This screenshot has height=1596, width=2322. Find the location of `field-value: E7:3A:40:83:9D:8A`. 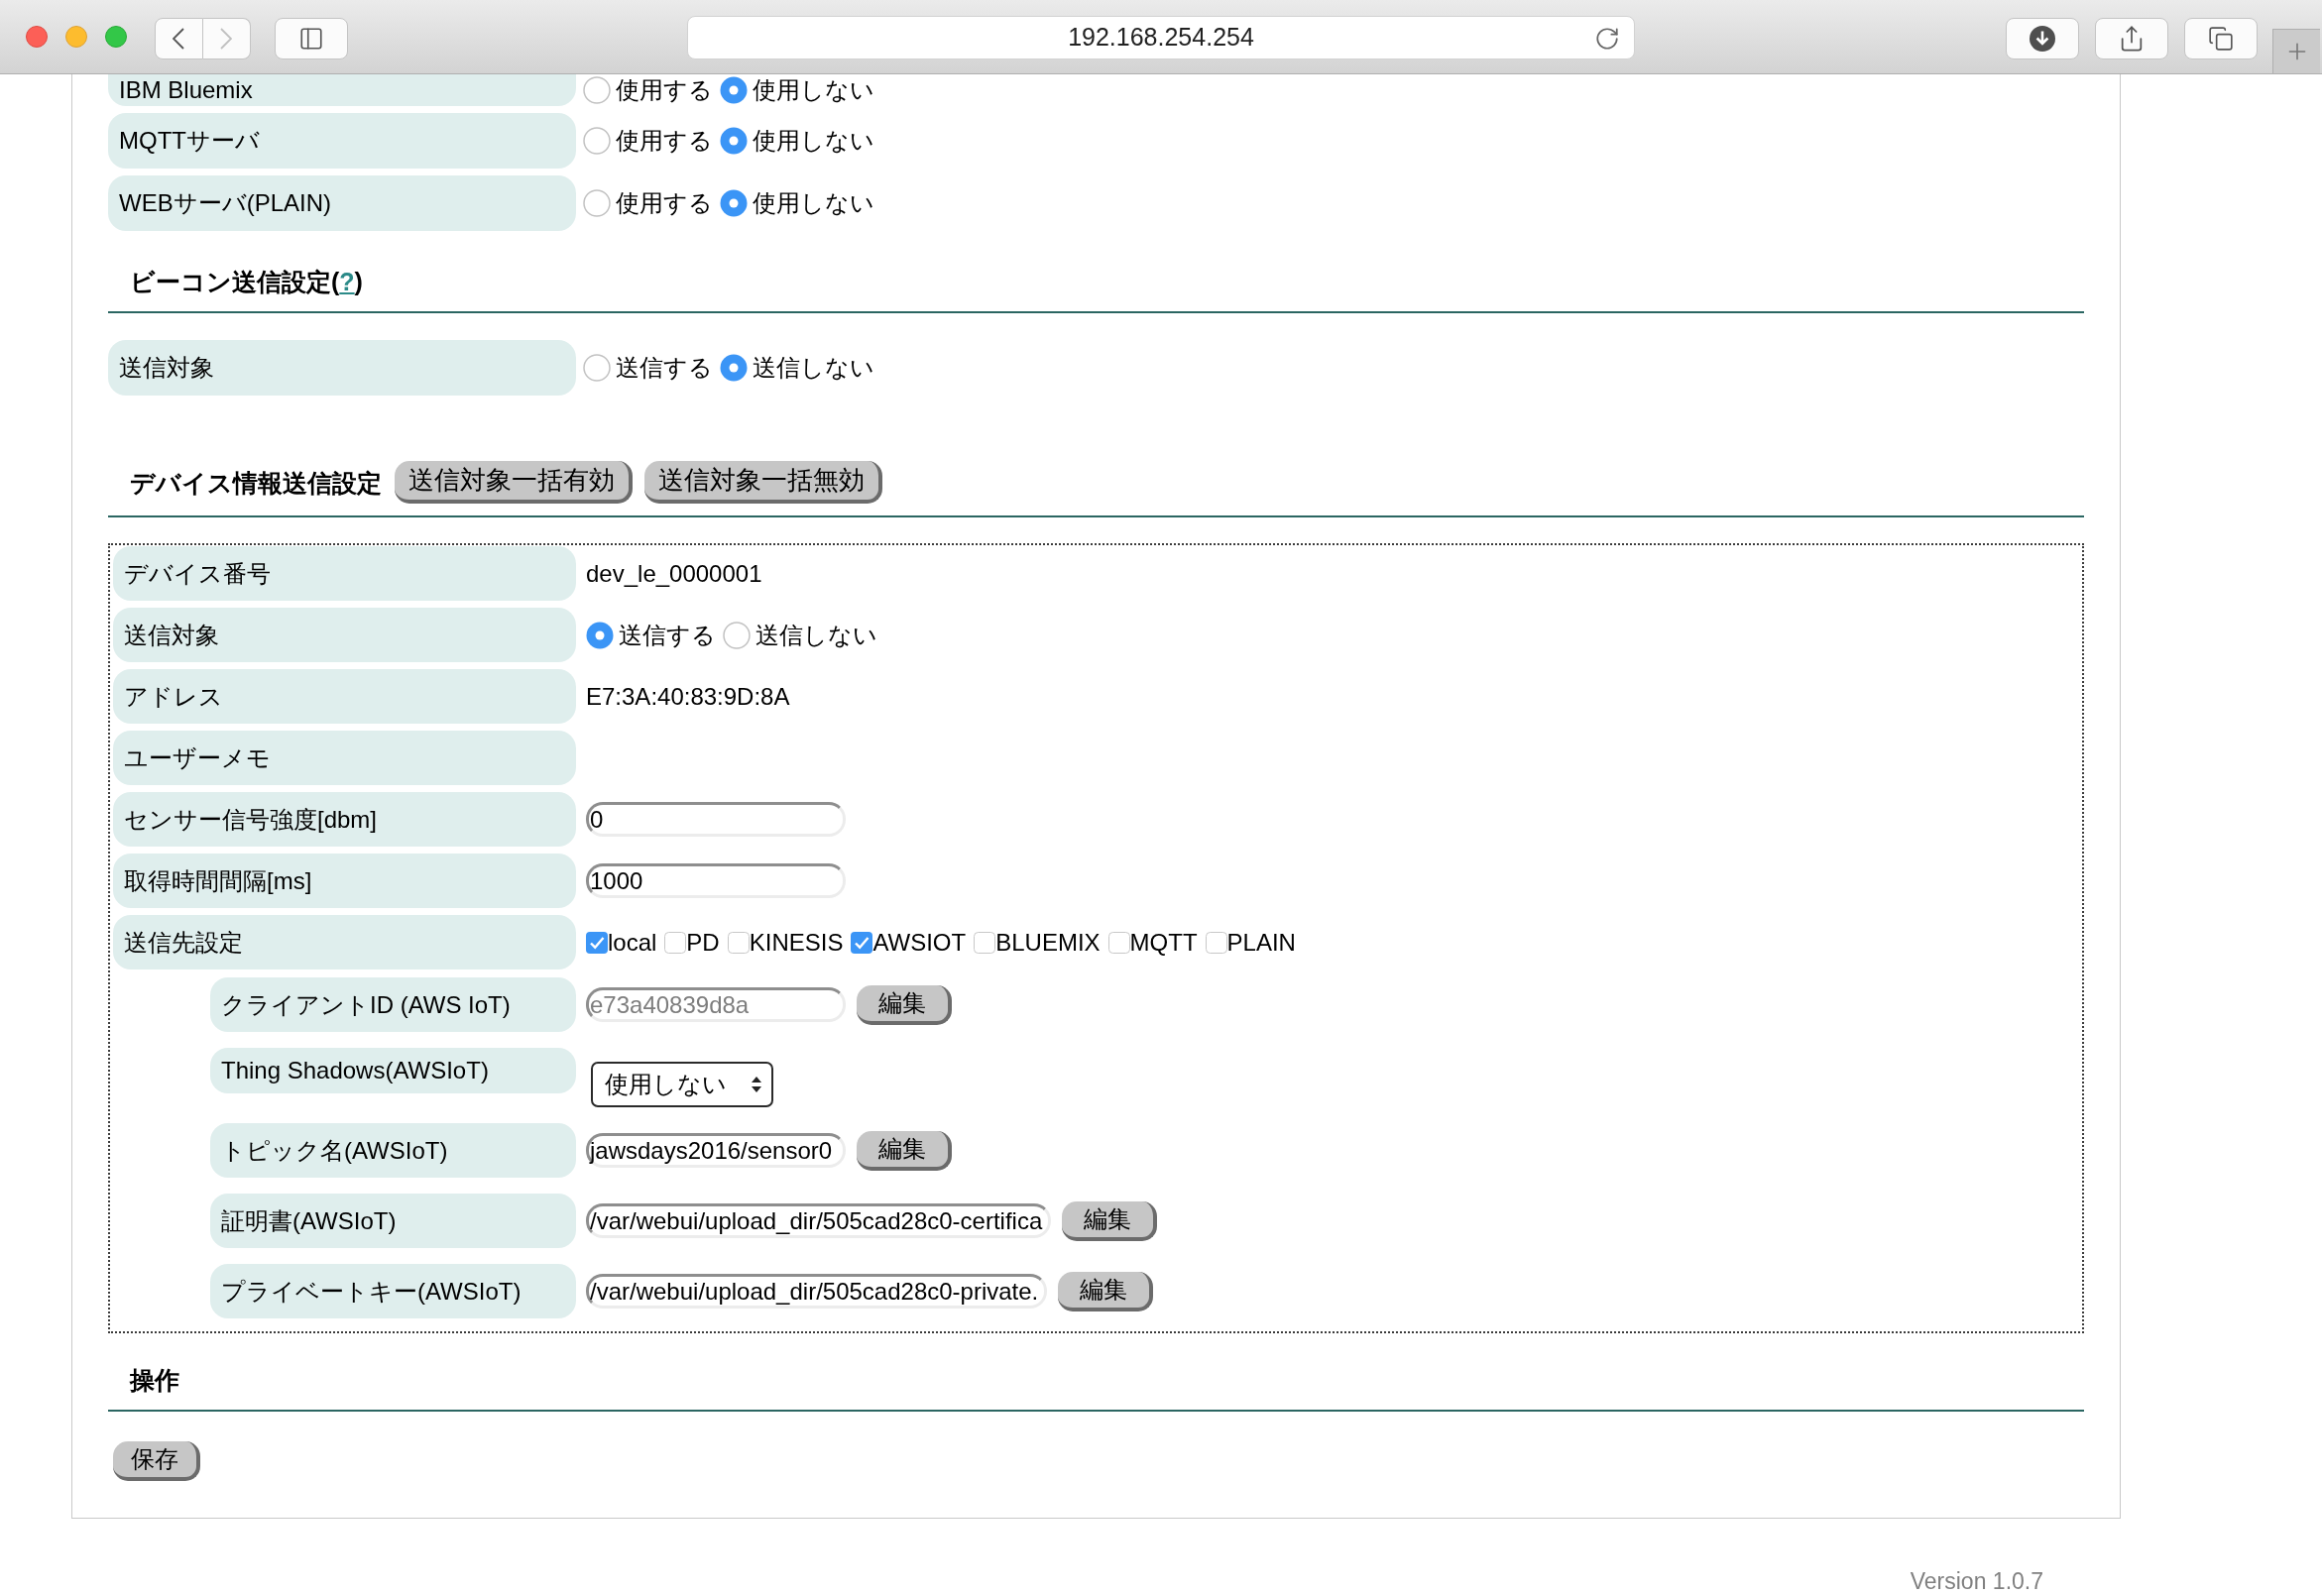

field-value: E7:3A:40:83:9D:8A is located at coordinates (688, 696).